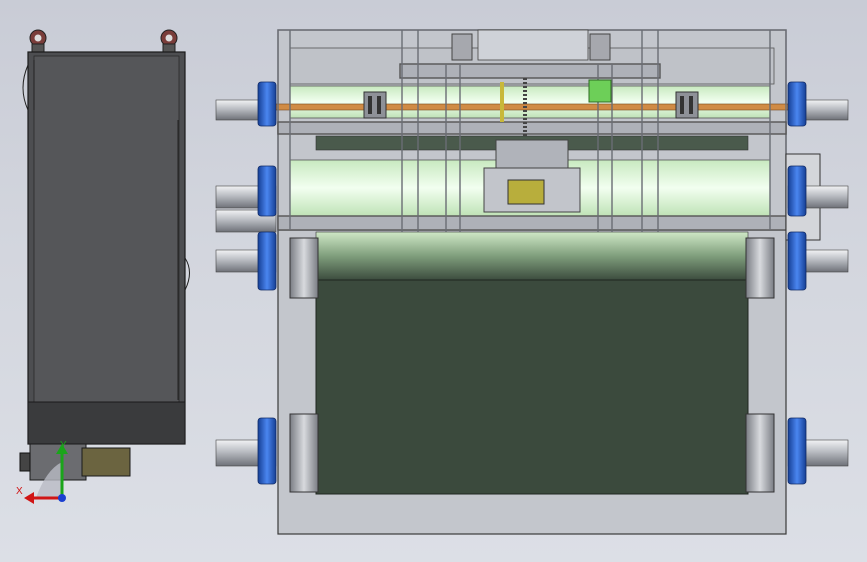 The height and width of the screenshot is (562, 867). I want to click on drum-left-lower, so click(304, 453).